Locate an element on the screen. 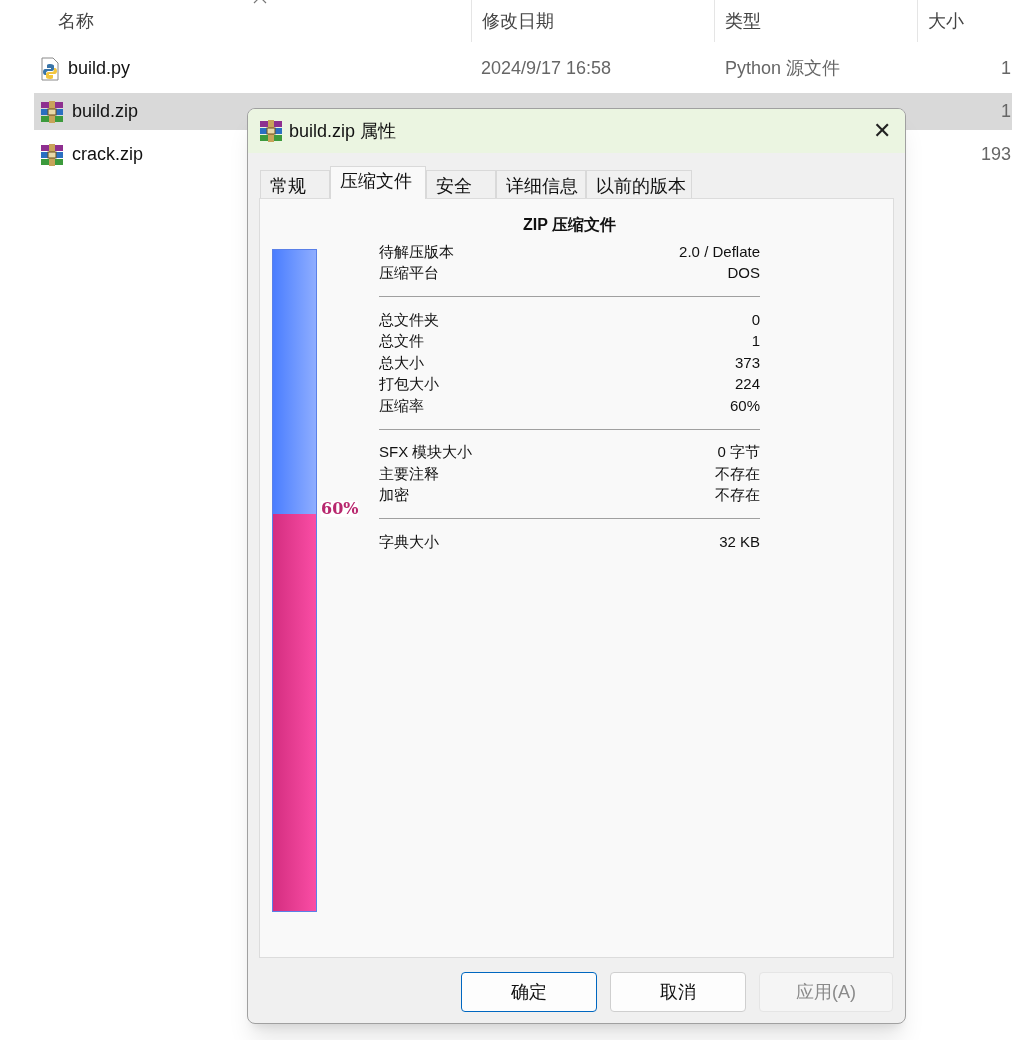 This screenshot has height=1040, width=1012. property-label: SFX 模块大小 is located at coordinates (426, 452).